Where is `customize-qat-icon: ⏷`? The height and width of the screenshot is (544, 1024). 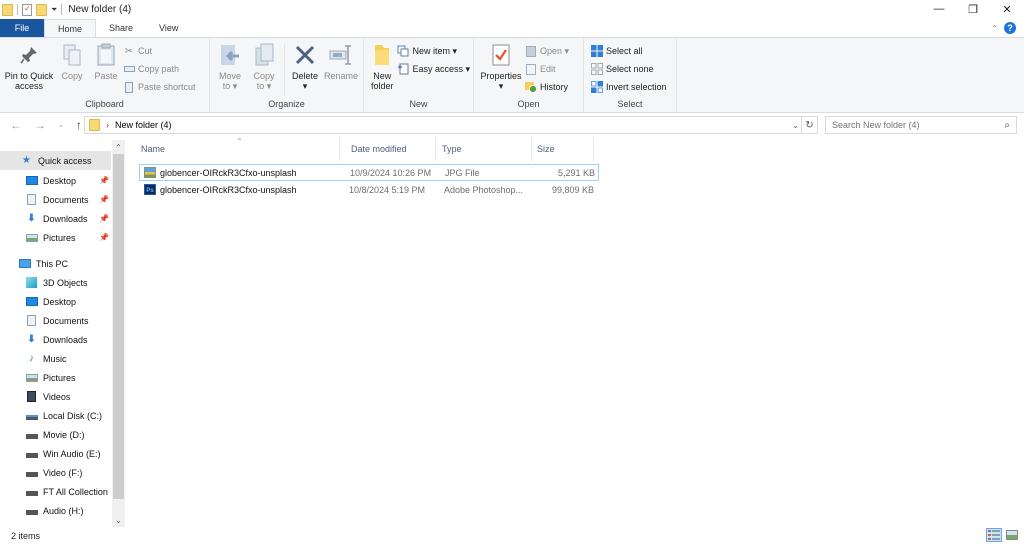 customize-qat-icon: ⏷ is located at coordinates (54, 10).